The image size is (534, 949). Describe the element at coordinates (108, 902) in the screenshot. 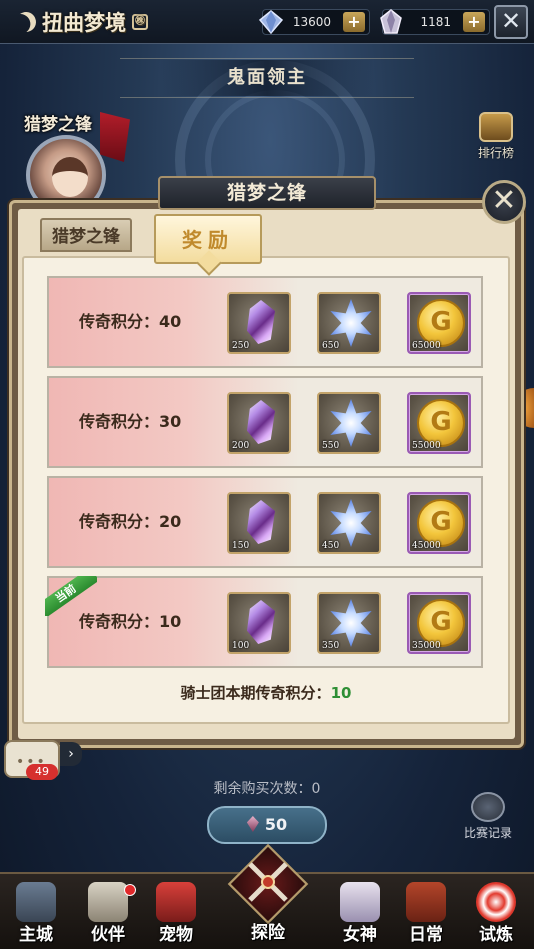

I see `knight-icon` at that location.